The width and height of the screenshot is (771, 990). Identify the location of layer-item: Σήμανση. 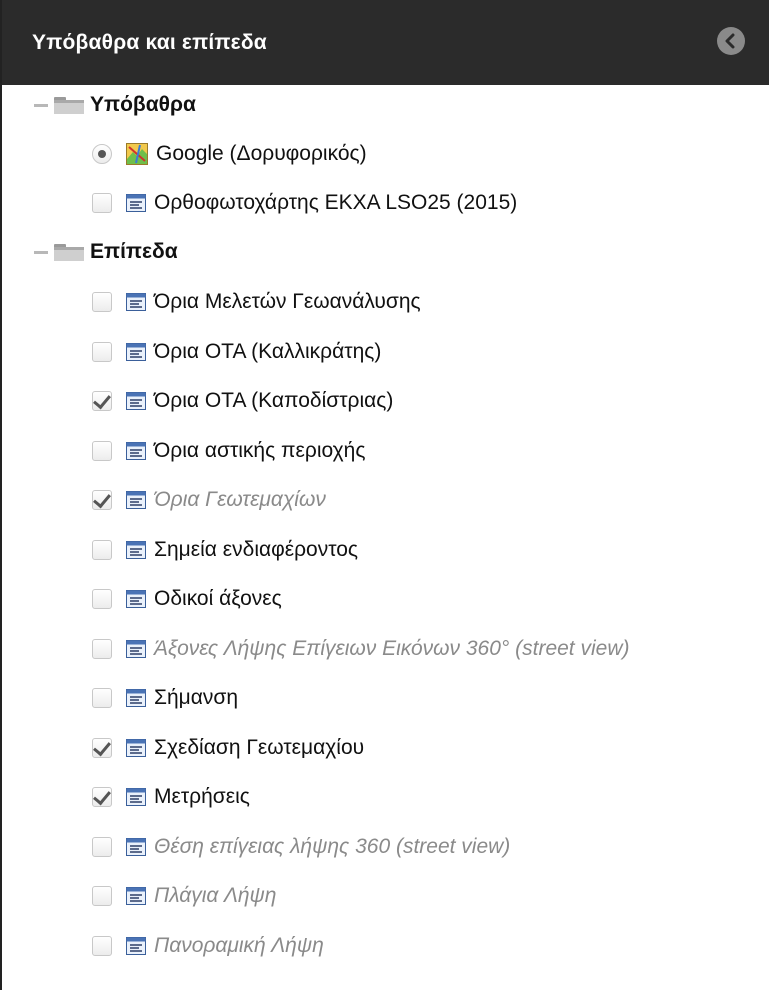
(165, 698).